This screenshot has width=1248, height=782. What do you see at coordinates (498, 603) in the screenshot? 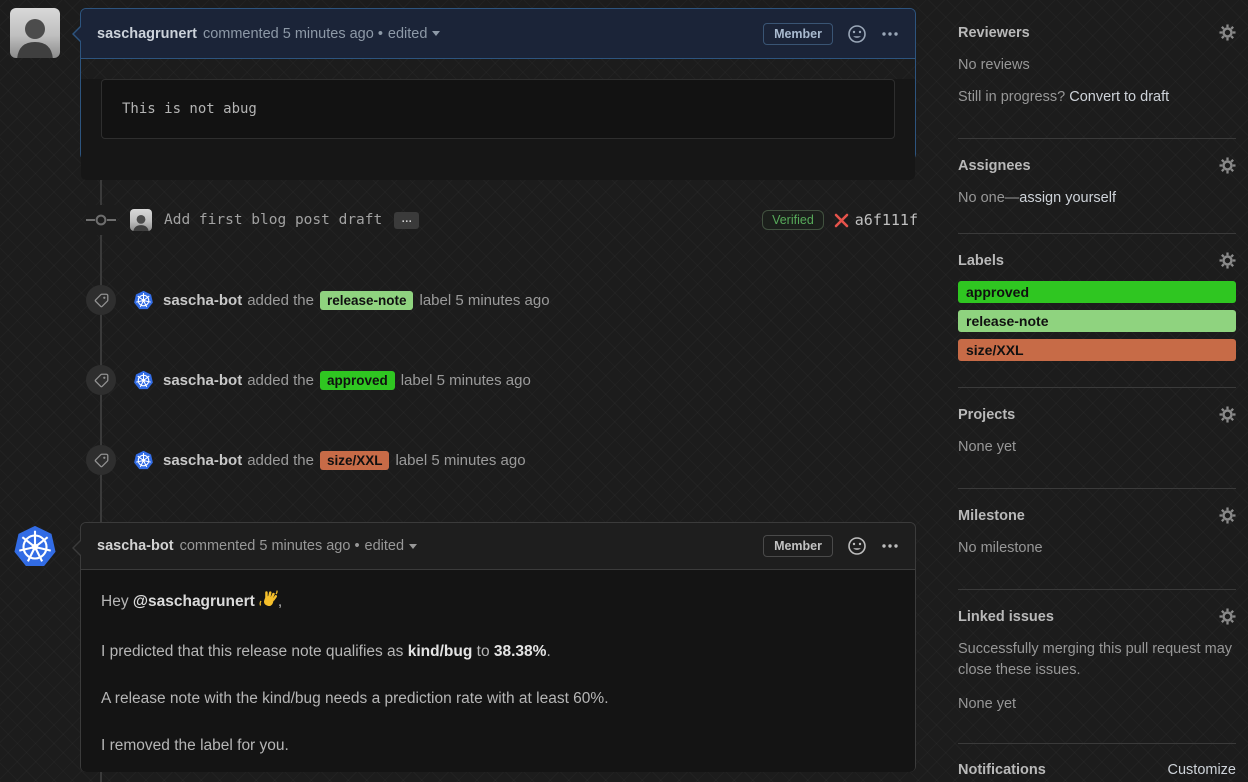
I see `paragraph-greeting: Hey @saschagrunert,` at bounding box center [498, 603].